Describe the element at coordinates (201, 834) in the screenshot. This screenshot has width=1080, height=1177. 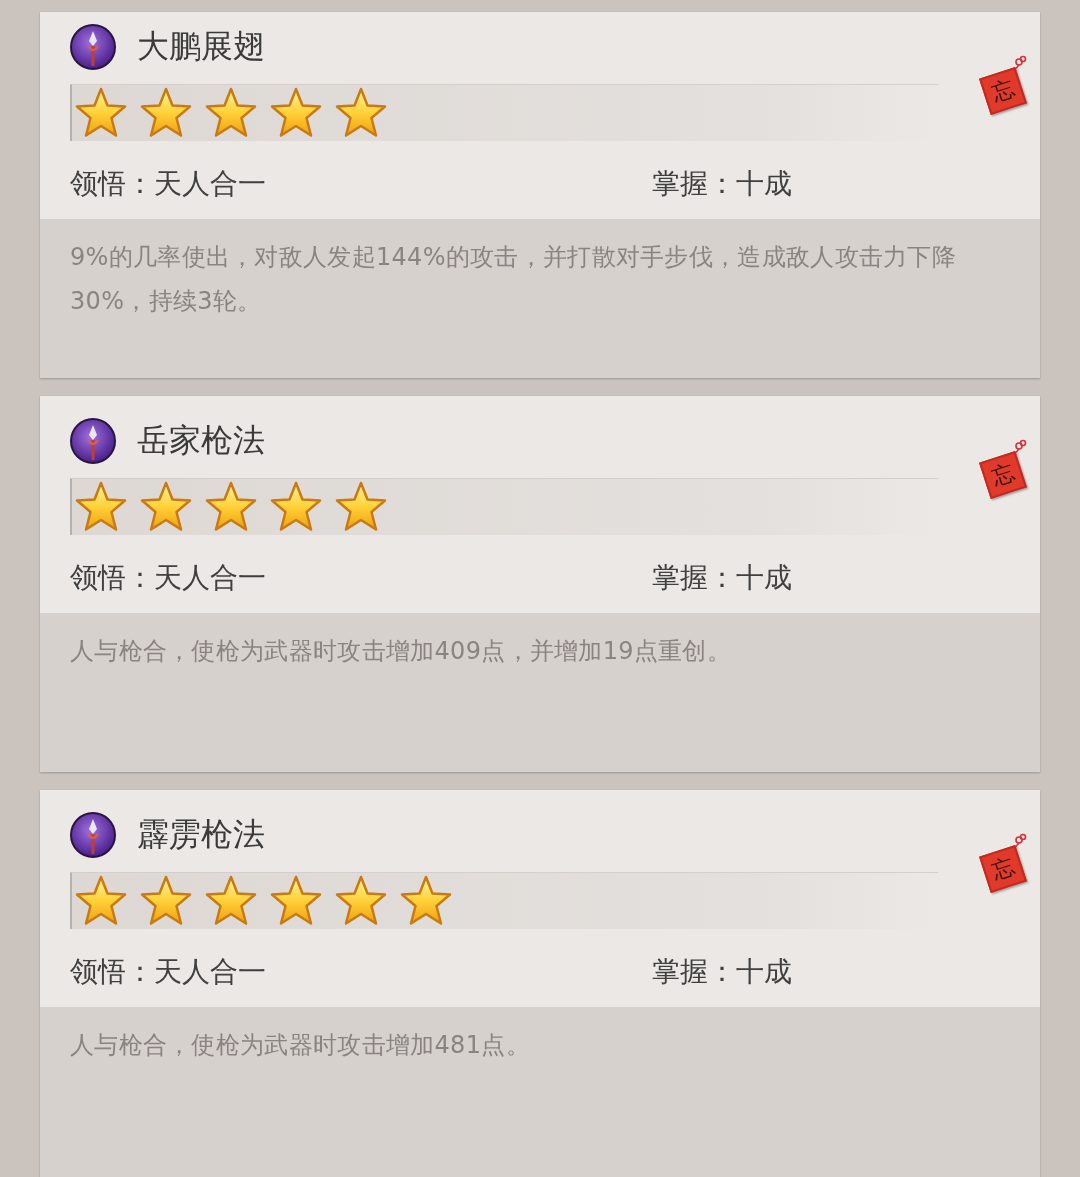
I see `skill-name: 霹雳枪法` at that location.